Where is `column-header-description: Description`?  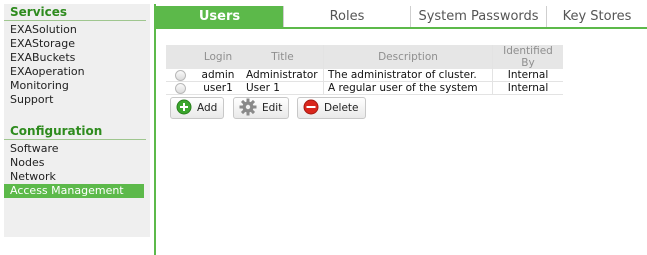
column-header-description: Description is located at coordinates (408, 57).